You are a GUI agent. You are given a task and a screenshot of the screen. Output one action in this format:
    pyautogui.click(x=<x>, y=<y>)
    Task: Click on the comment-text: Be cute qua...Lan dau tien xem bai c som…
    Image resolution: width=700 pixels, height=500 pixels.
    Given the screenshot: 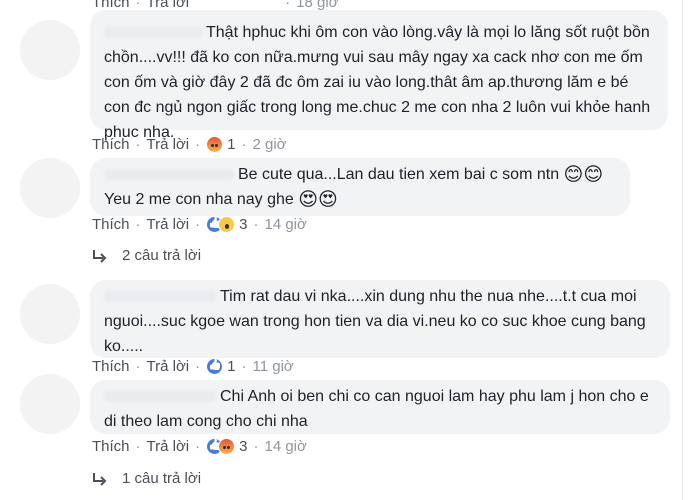 What is the action you would take?
    pyautogui.click(x=360, y=187)
    